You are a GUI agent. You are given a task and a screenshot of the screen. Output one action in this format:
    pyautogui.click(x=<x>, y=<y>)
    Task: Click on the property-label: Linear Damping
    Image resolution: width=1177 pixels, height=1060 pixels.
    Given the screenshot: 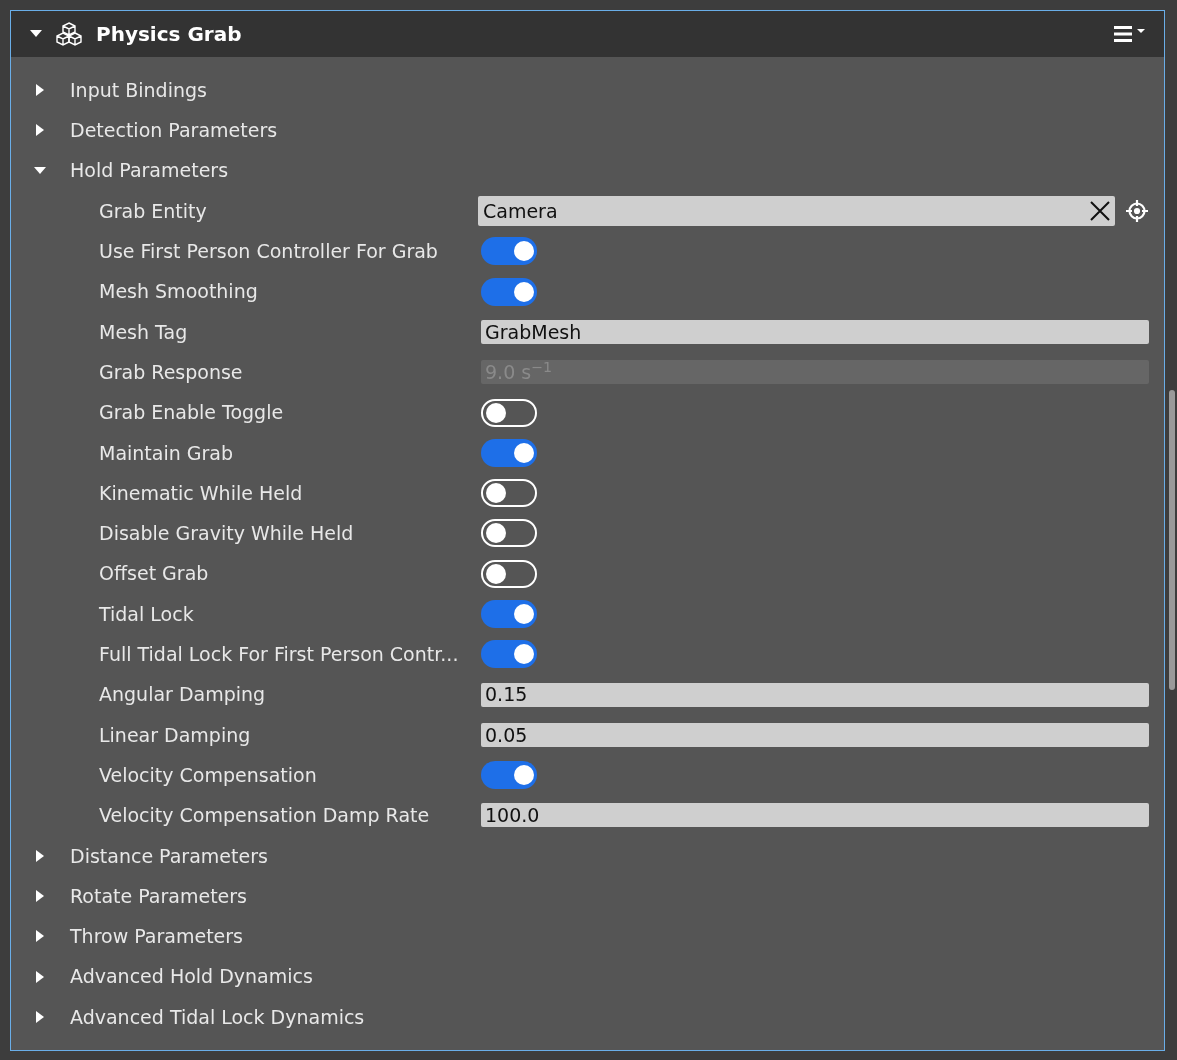 What is the action you would take?
    pyautogui.click(x=175, y=735)
    